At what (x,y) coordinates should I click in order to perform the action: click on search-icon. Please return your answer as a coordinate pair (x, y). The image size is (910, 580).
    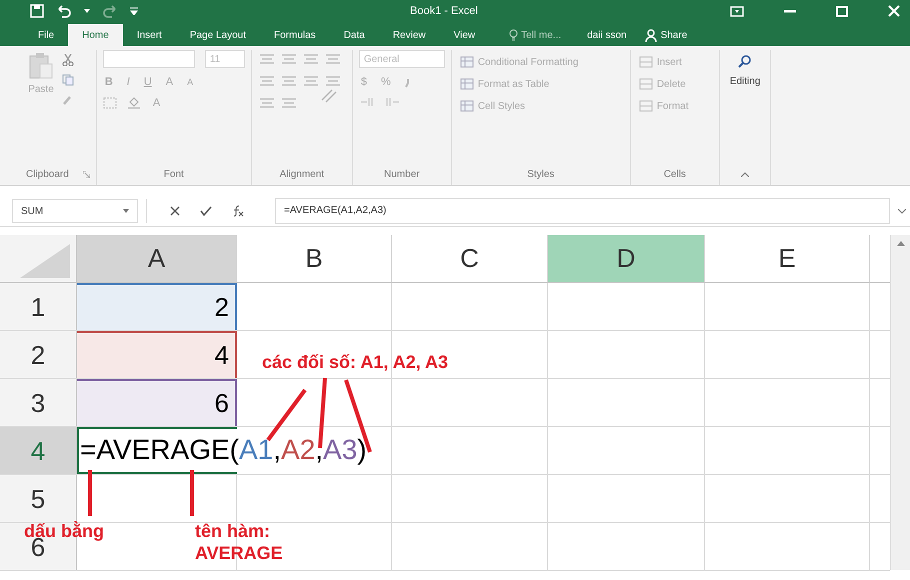
    Looking at the image, I should click on (745, 61).